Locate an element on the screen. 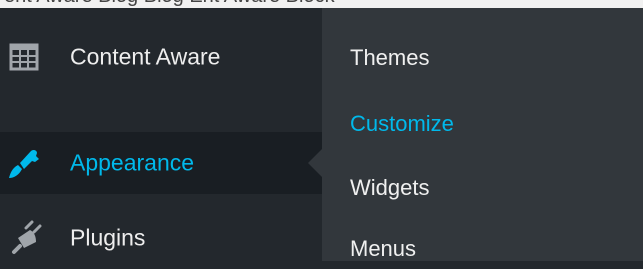 This screenshot has height=269, width=643. sidebar-item-label: Plugins is located at coordinates (108, 237).